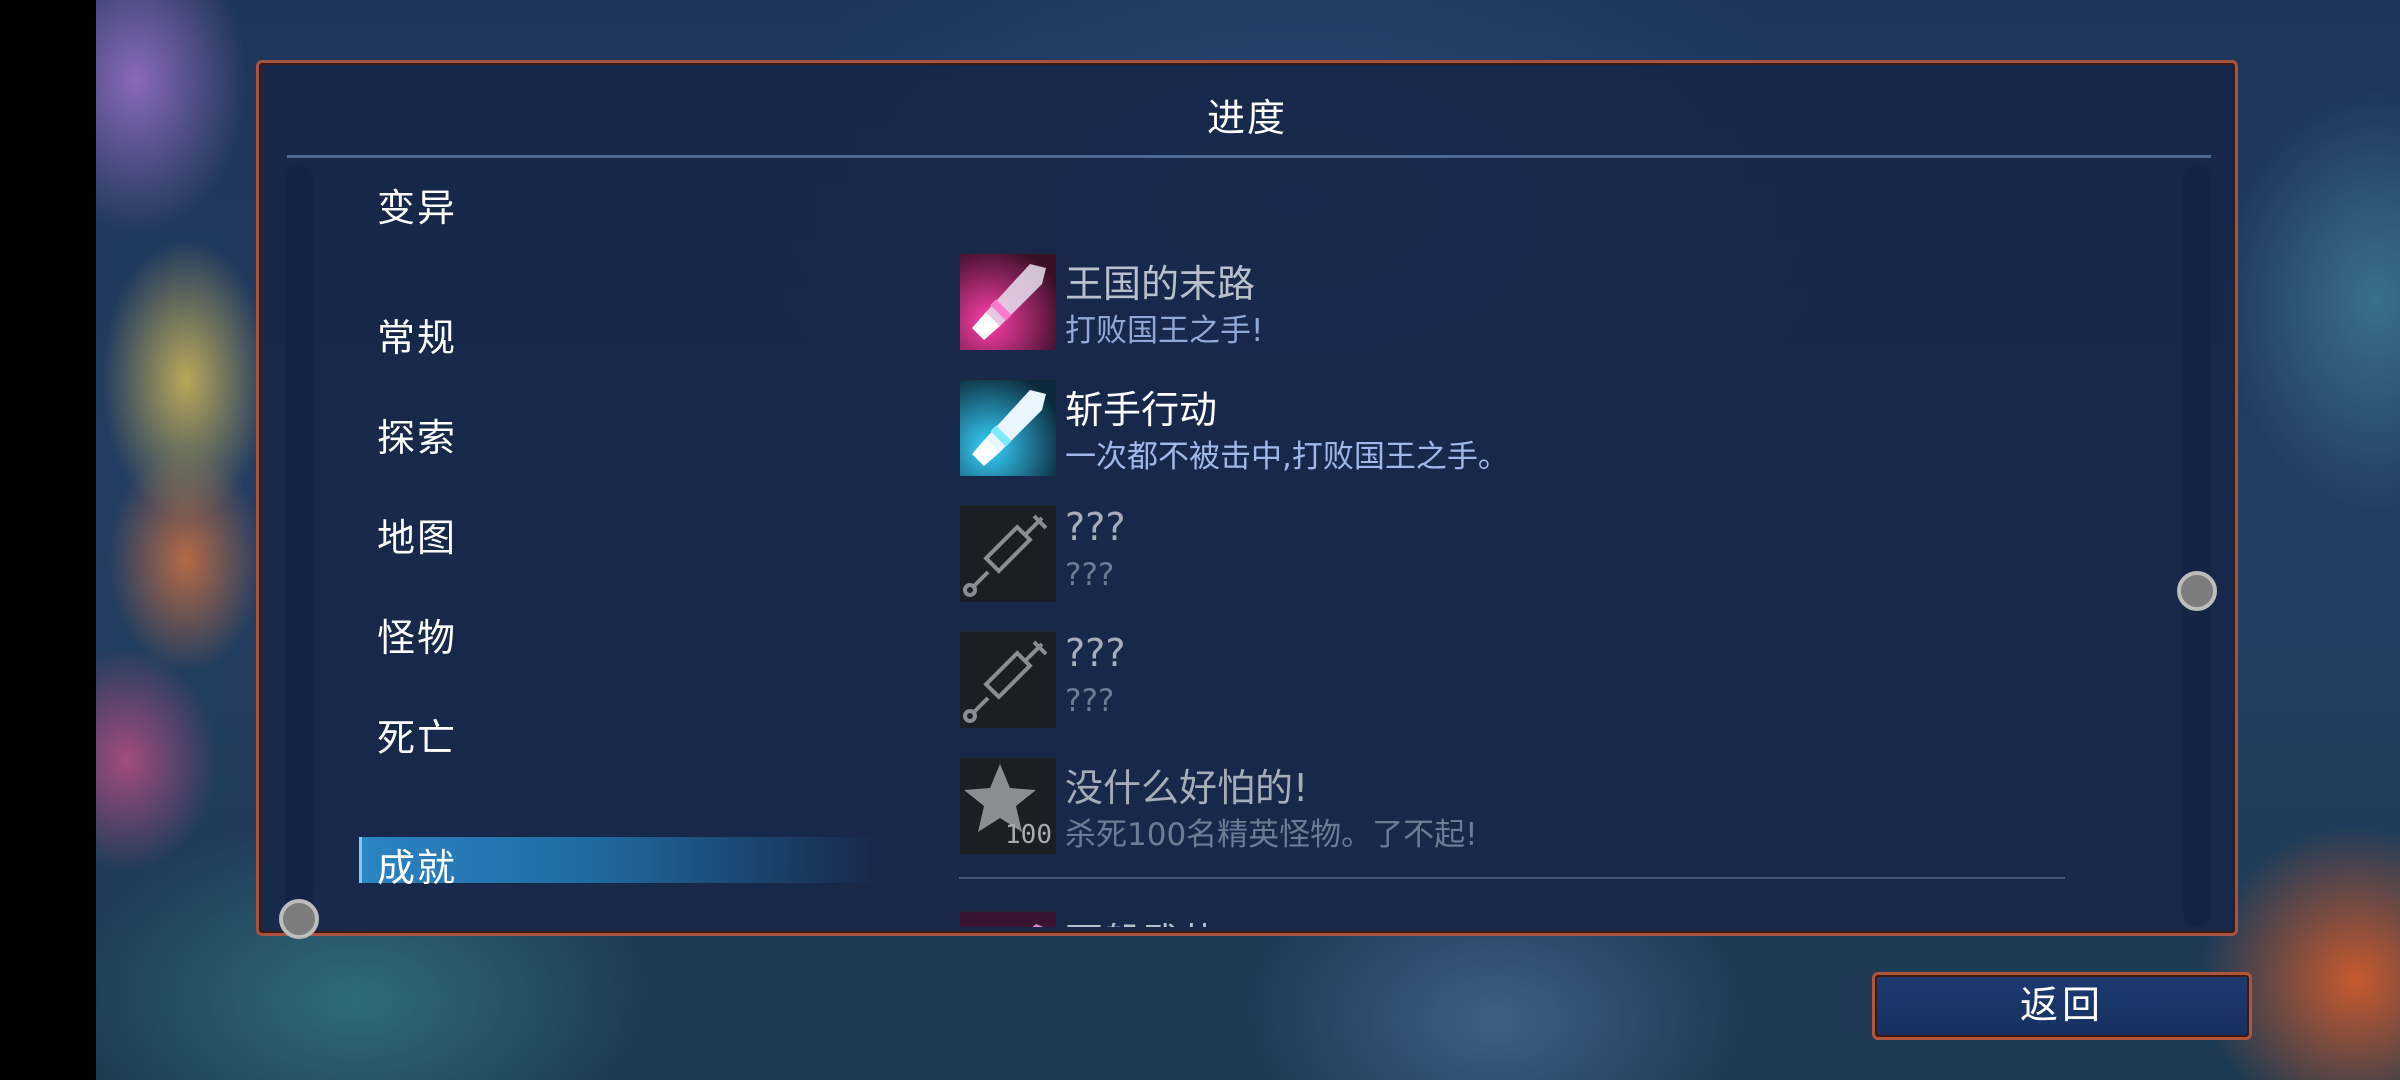 This screenshot has width=2400, height=1080. I want to click on achievement-name: 斩手行动, so click(1141, 410).